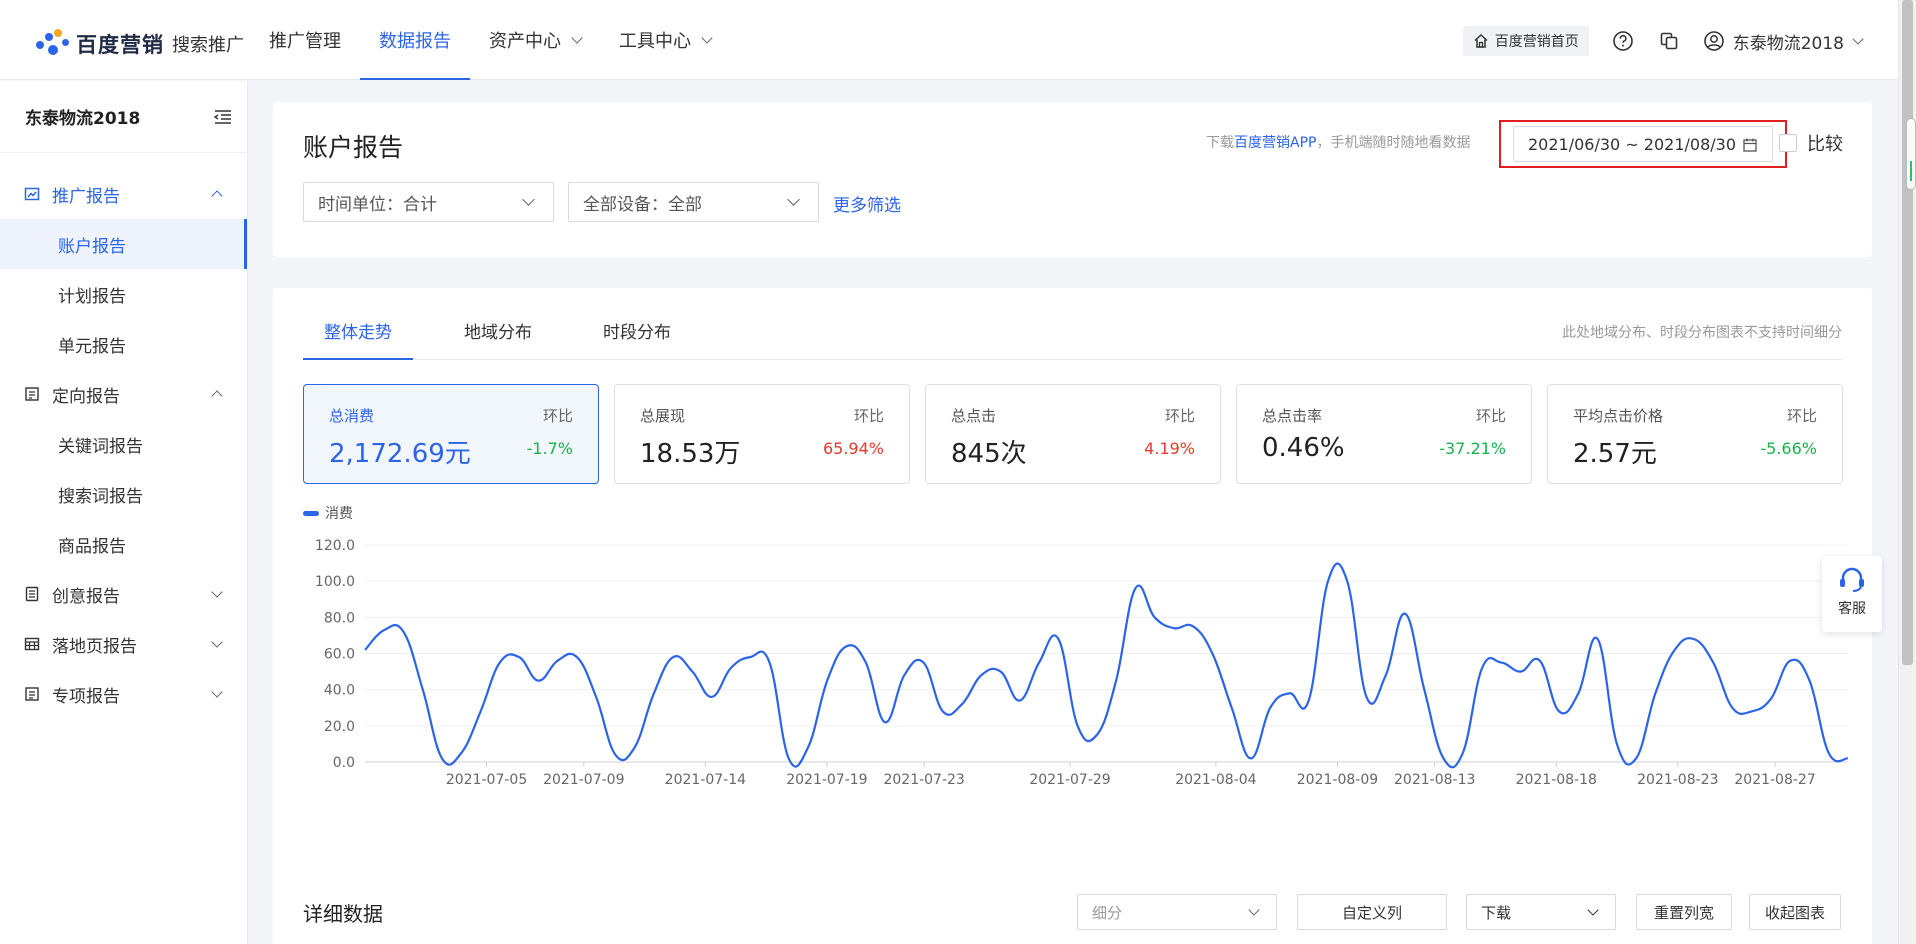  I want to click on customer-service-button: 客服, so click(1852, 594).